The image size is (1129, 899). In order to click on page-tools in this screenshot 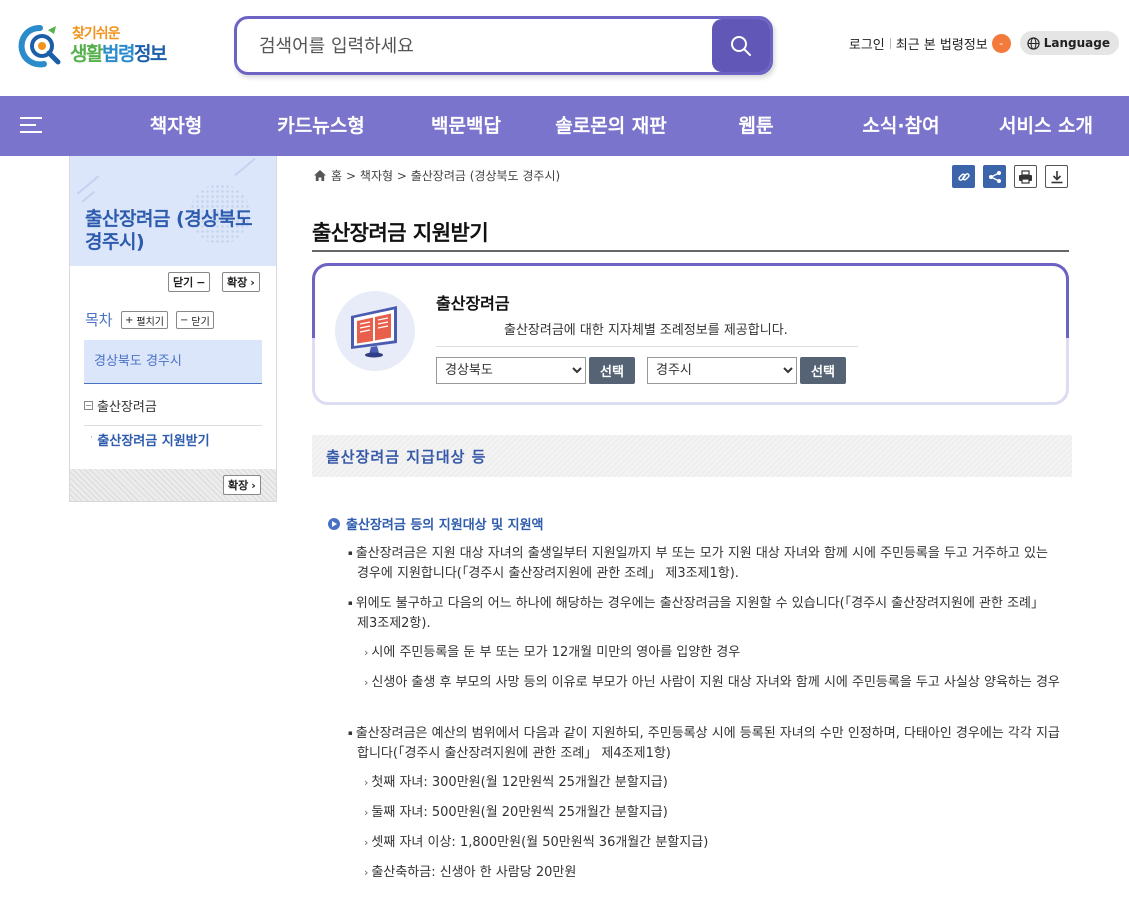, I will do `click(1010, 176)`.